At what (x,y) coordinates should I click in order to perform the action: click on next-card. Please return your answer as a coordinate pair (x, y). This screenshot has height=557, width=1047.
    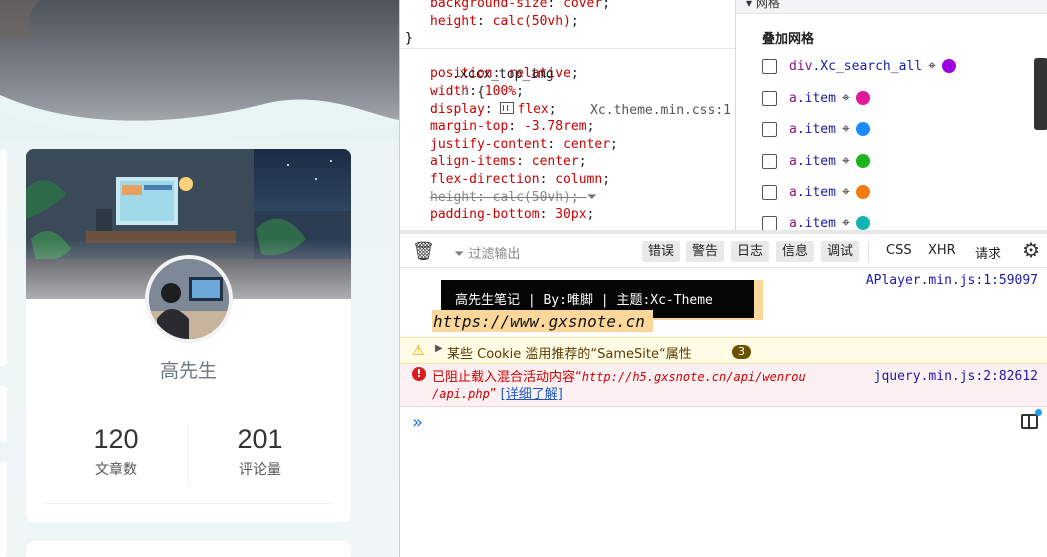
    Looking at the image, I should click on (188, 549).